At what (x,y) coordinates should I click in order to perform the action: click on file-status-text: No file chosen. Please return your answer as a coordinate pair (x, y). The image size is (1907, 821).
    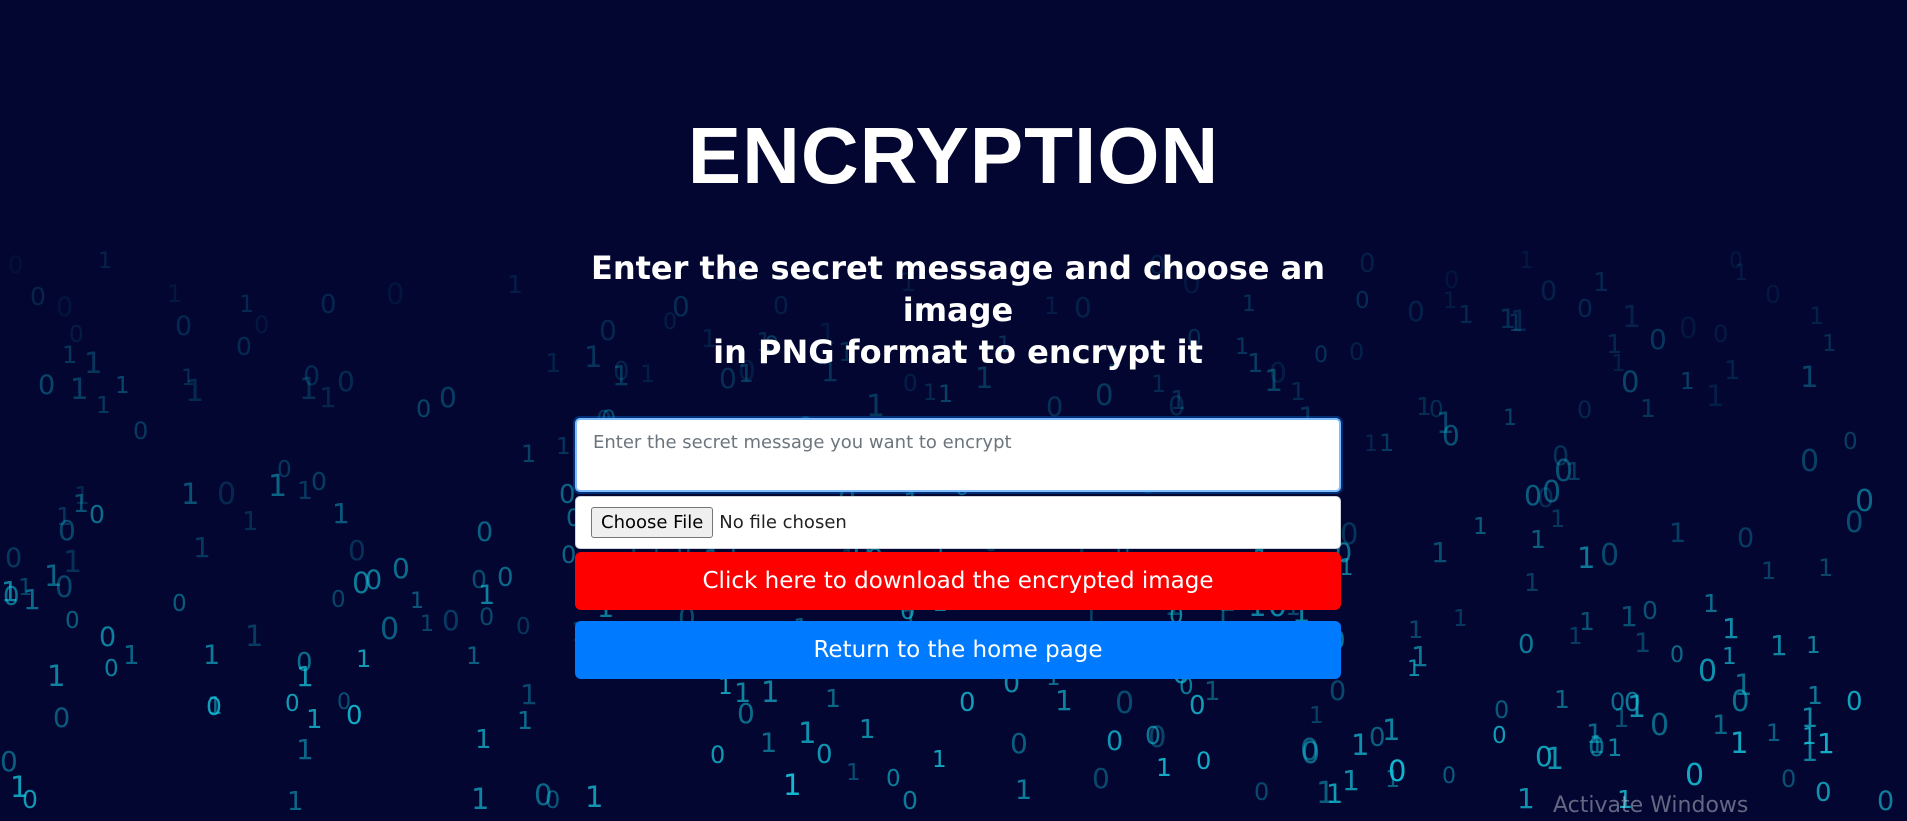
    Looking at the image, I should click on (783, 522).